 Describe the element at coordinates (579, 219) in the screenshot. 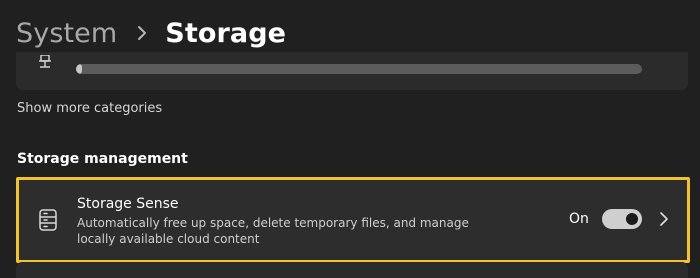

I see `storage-sense-toggle-label: On` at that location.